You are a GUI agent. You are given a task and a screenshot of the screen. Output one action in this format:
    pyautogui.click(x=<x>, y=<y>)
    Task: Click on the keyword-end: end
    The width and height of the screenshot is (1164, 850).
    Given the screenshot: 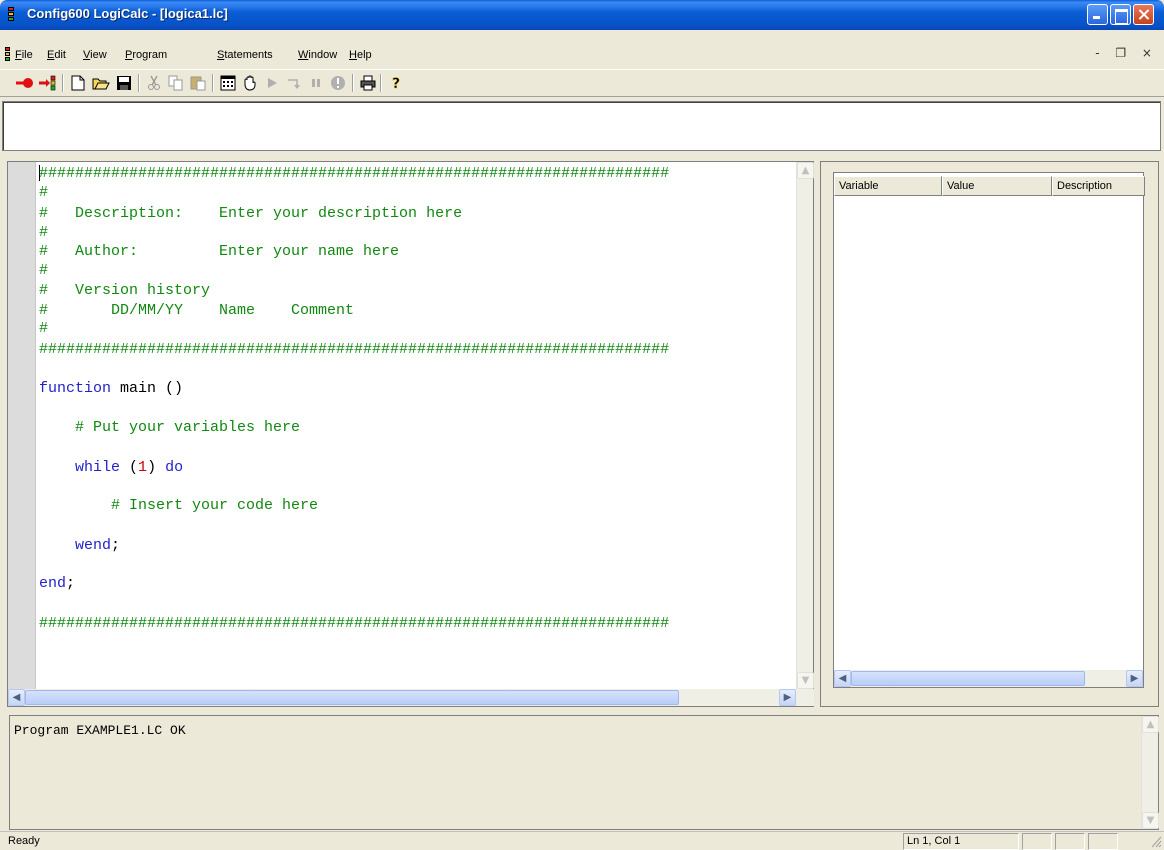 What is the action you would take?
    pyautogui.click(x=53, y=583)
    